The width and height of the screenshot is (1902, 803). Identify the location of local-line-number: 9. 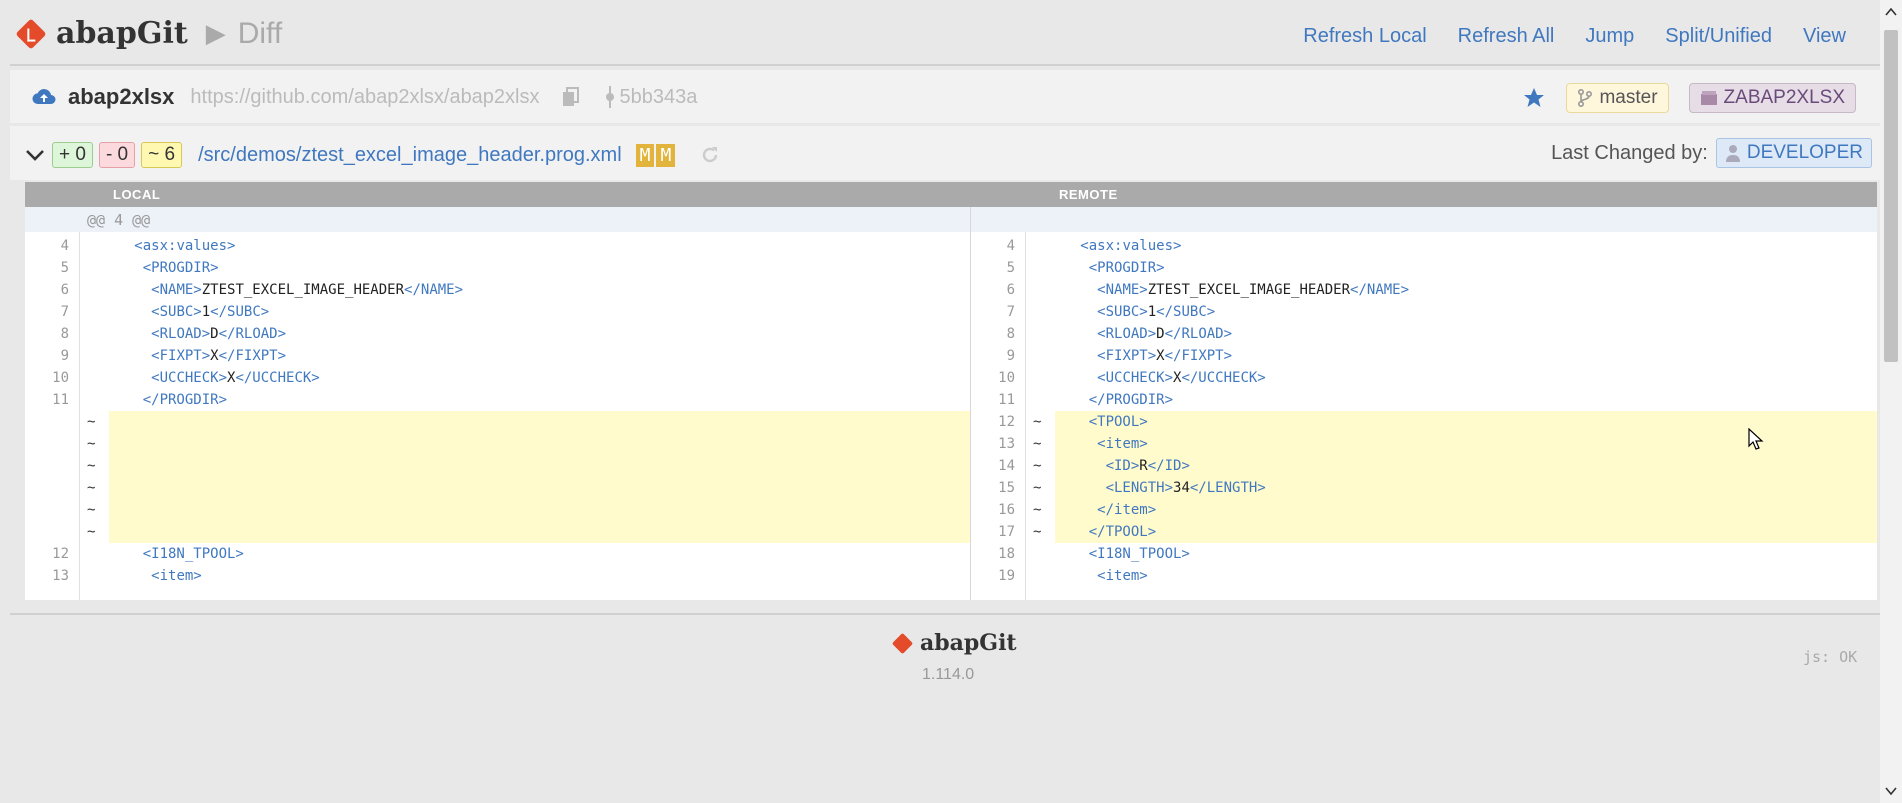
(64, 356).